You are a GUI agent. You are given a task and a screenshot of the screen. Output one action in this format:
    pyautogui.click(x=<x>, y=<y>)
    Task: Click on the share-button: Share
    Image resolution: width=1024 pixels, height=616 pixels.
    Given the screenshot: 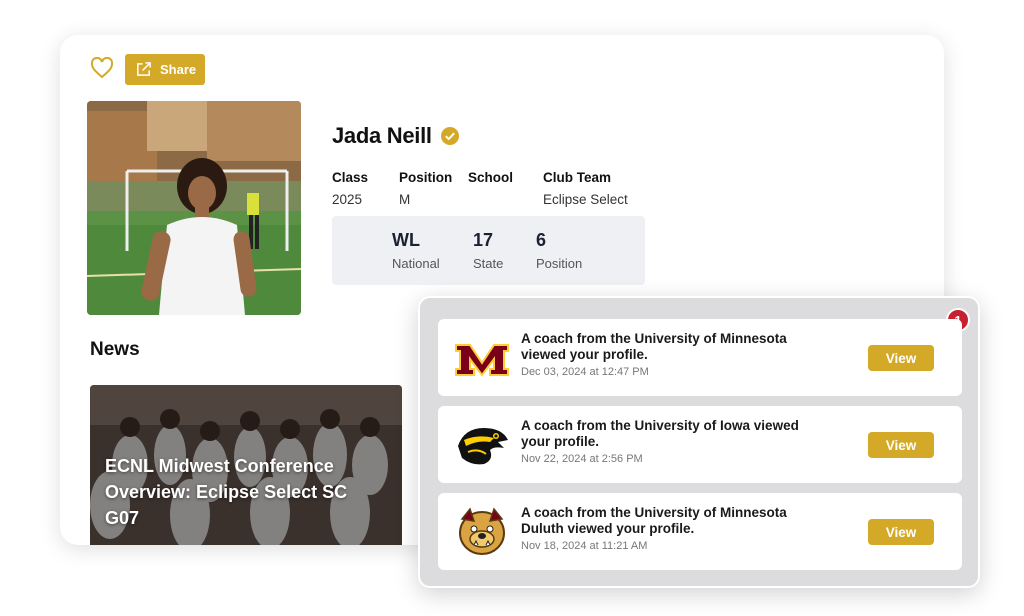 What is the action you would take?
    pyautogui.click(x=165, y=69)
    